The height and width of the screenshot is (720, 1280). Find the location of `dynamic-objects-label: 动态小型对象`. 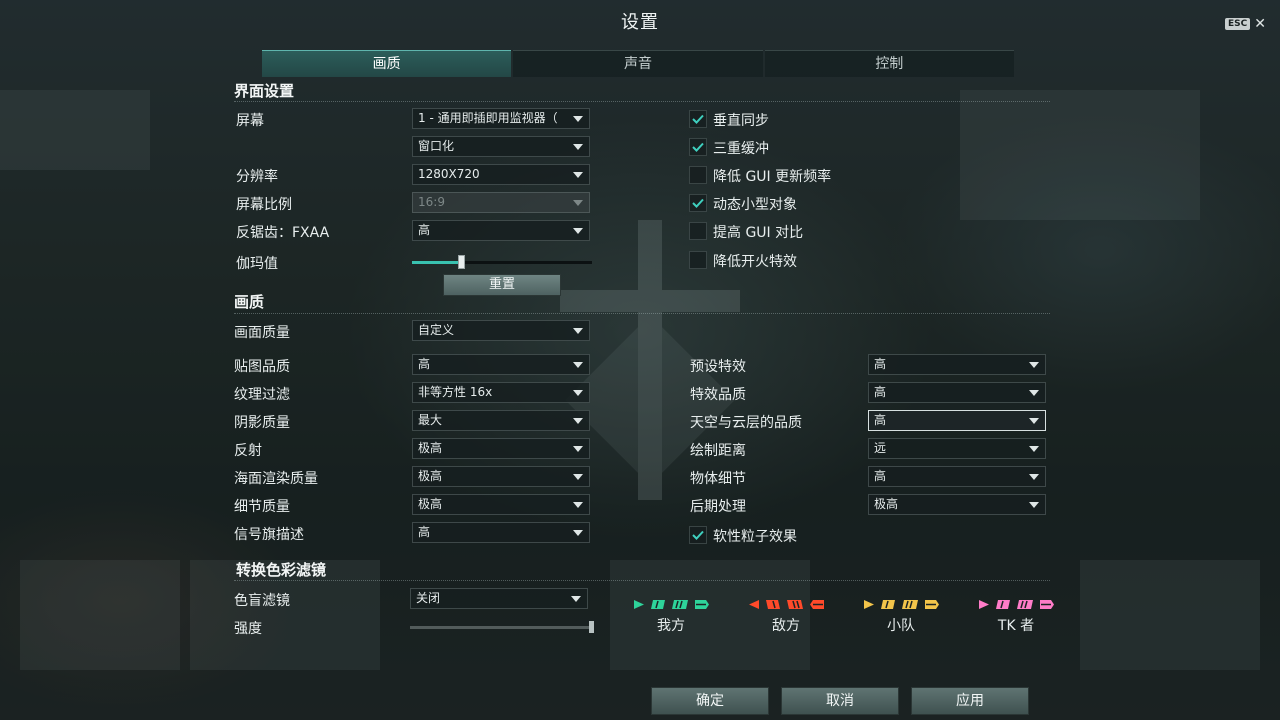

dynamic-objects-label: 动态小型对象 is located at coordinates (755, 205).